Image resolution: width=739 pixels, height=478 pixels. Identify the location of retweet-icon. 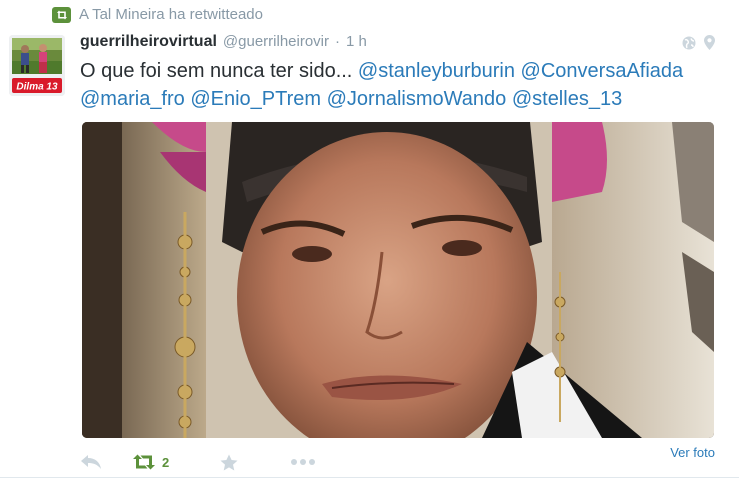
(144, 462).